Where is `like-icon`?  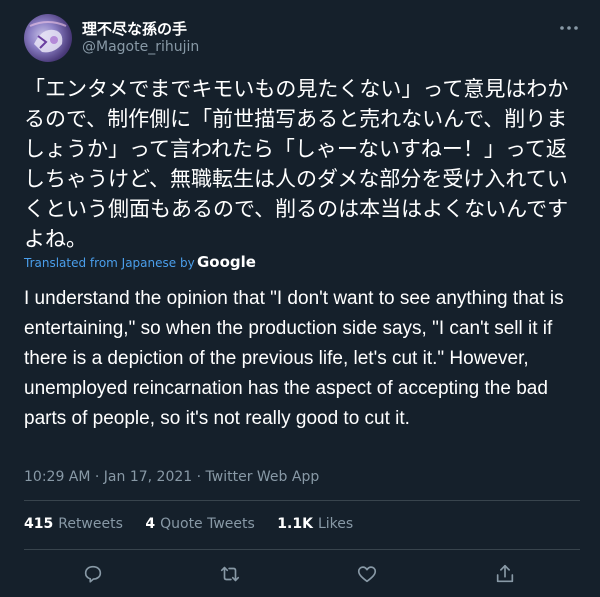
like-icon is located at coordinates (367, 574).